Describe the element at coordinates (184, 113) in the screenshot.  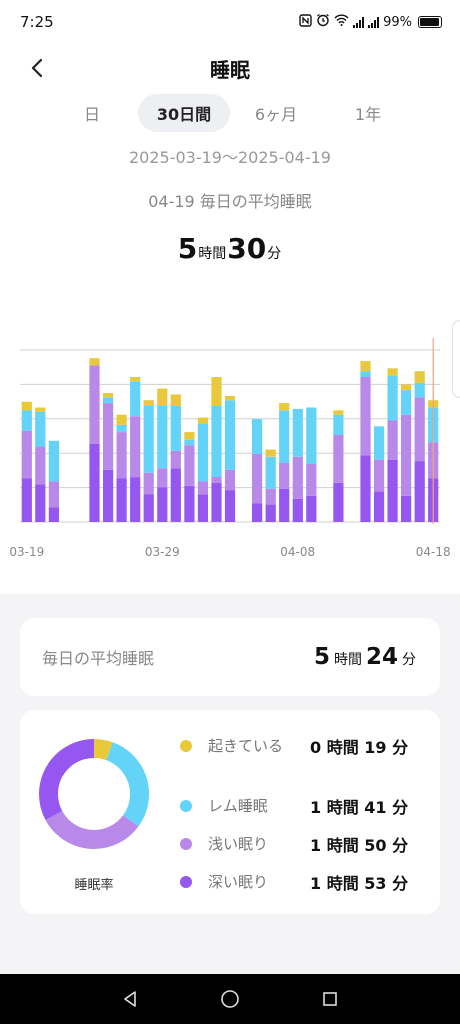
I see `tab-30-days: 30日間` at that location.